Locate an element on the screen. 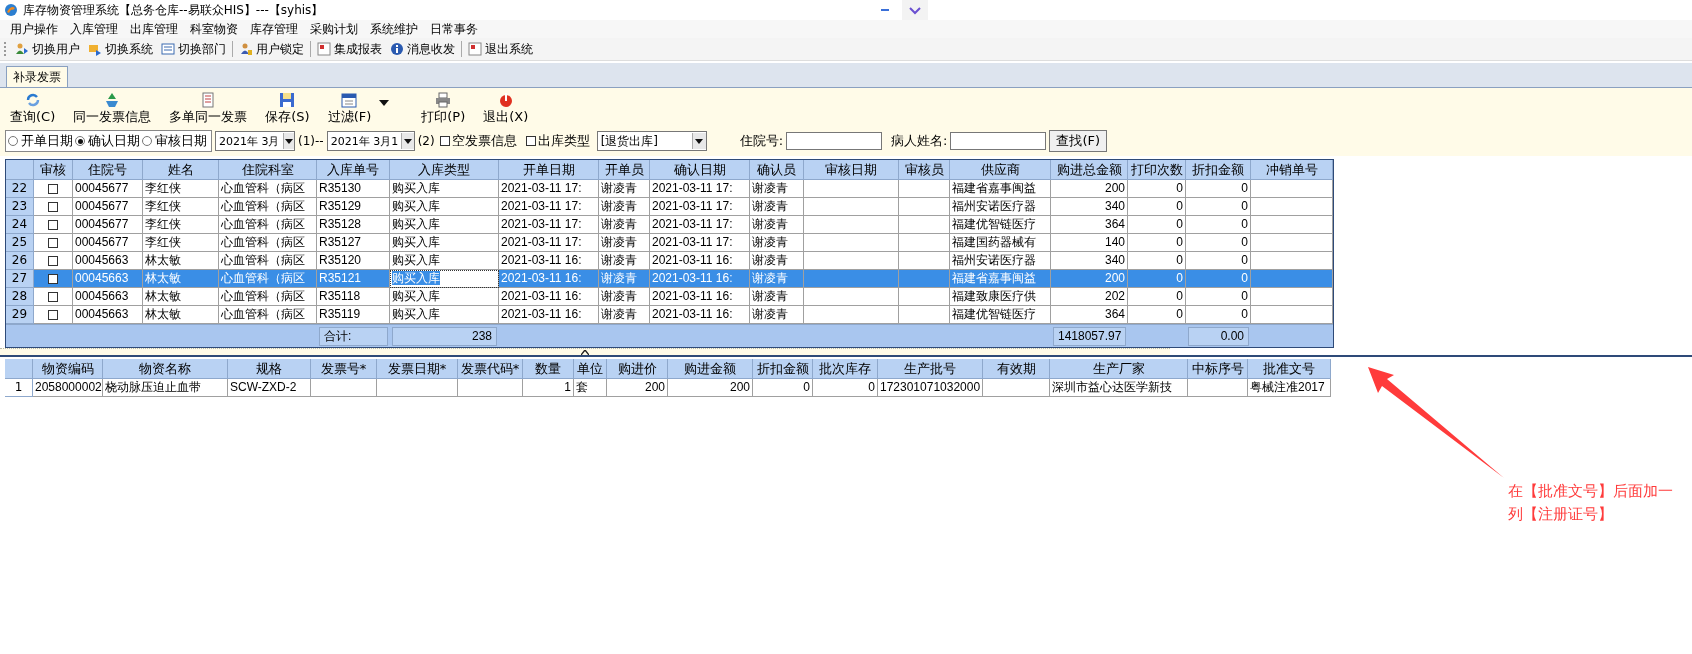 Image resolution: width=1692 pixels, height=654 pixels. table-row: 25 00045677 李红侠 心血管科（病区 R35127 购买入库 2021-03-11 17: 谢凌青 2021-03-11 17: 谢凌青 福建国药器械有 140 0 0 is located at coordinates (669, 243).